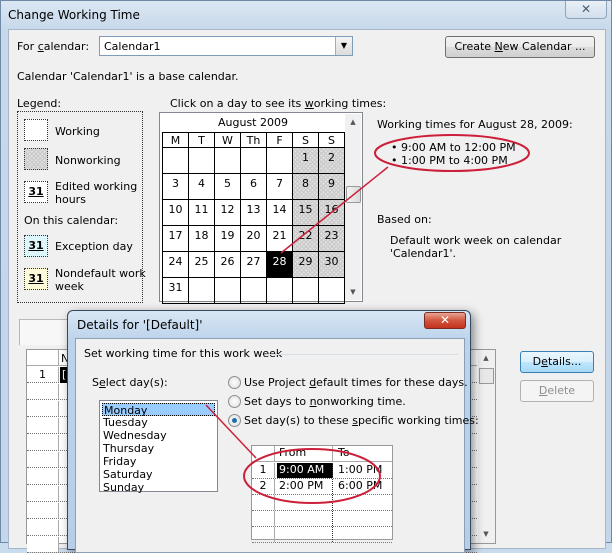  Describe the element at coordinates (201, 186) in the screenshot. I see `calendar-day-4: 4` at that location.